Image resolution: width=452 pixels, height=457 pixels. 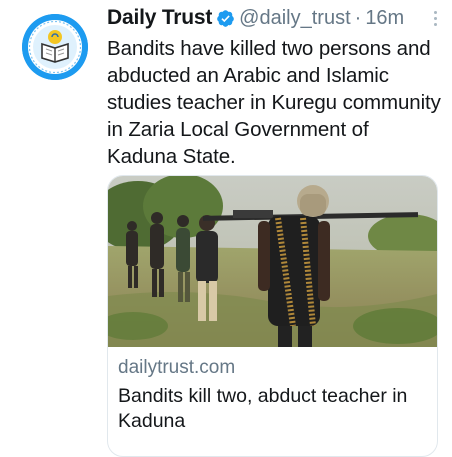 I want to click on avatar, so click(x=55, y=47).